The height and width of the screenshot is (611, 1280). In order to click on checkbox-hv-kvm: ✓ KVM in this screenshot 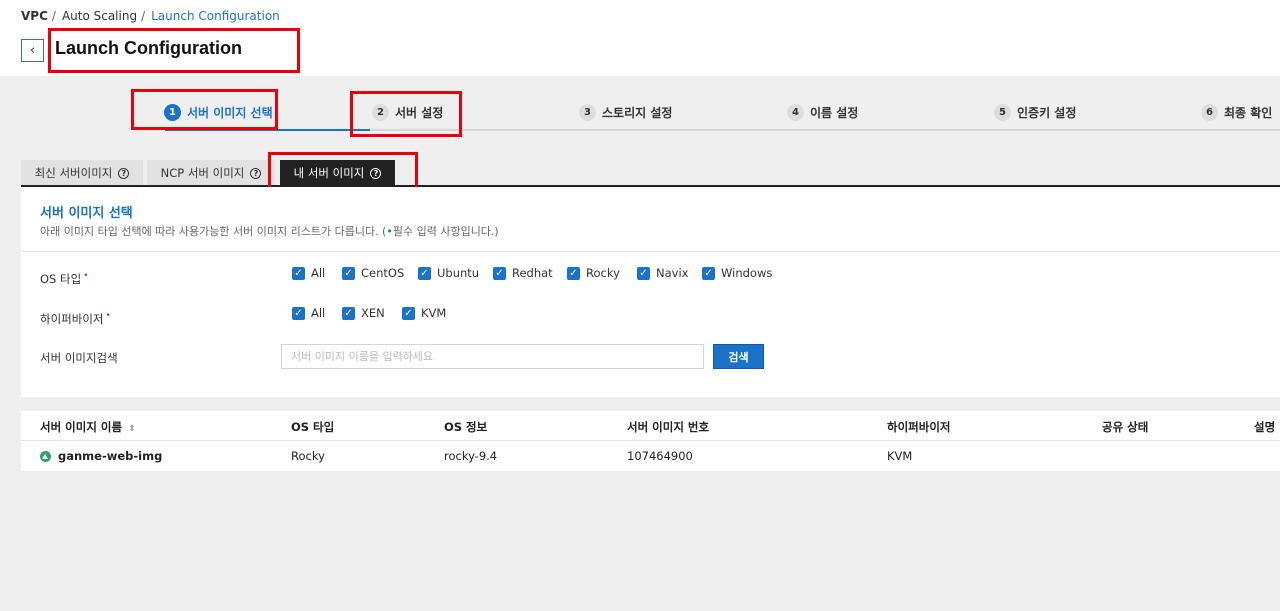, I will do `click(432, 313)`.